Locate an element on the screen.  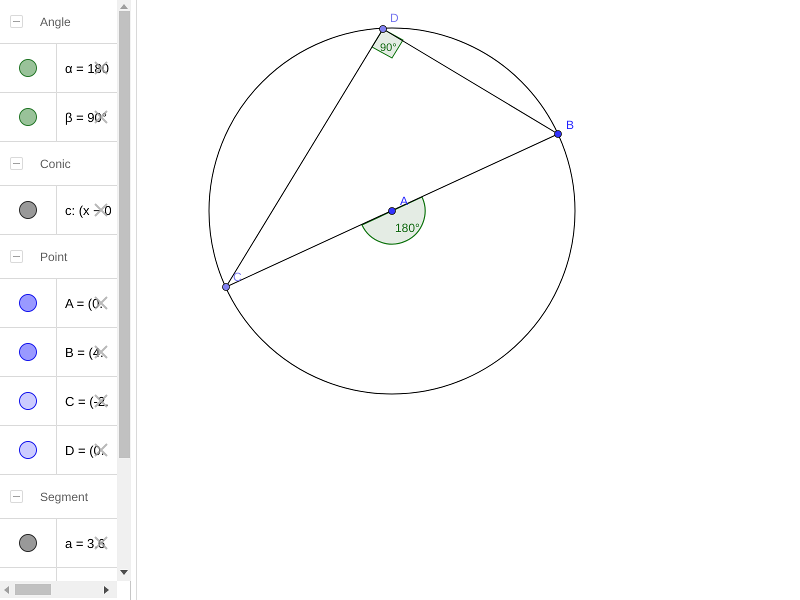
scroll-down-icon is located at coordinates (124, 572).